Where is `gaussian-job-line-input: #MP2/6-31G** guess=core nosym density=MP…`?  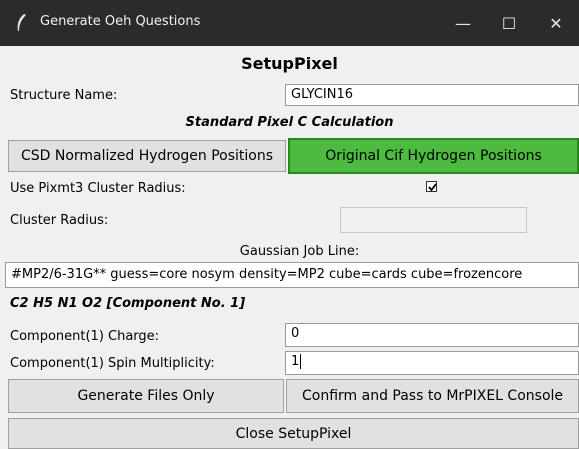
gaussian-job-line-input: #MP2/6-31G** guess=core nosym density=MP… is located at coordinates (292, 275).